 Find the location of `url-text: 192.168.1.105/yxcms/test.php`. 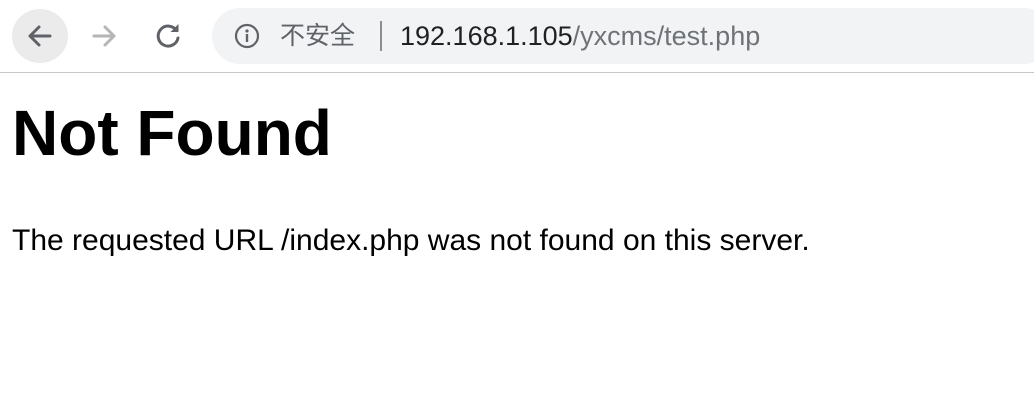

url-text: 192.168.1.105/yxcms/test.php is located at coordinates (580, 36).